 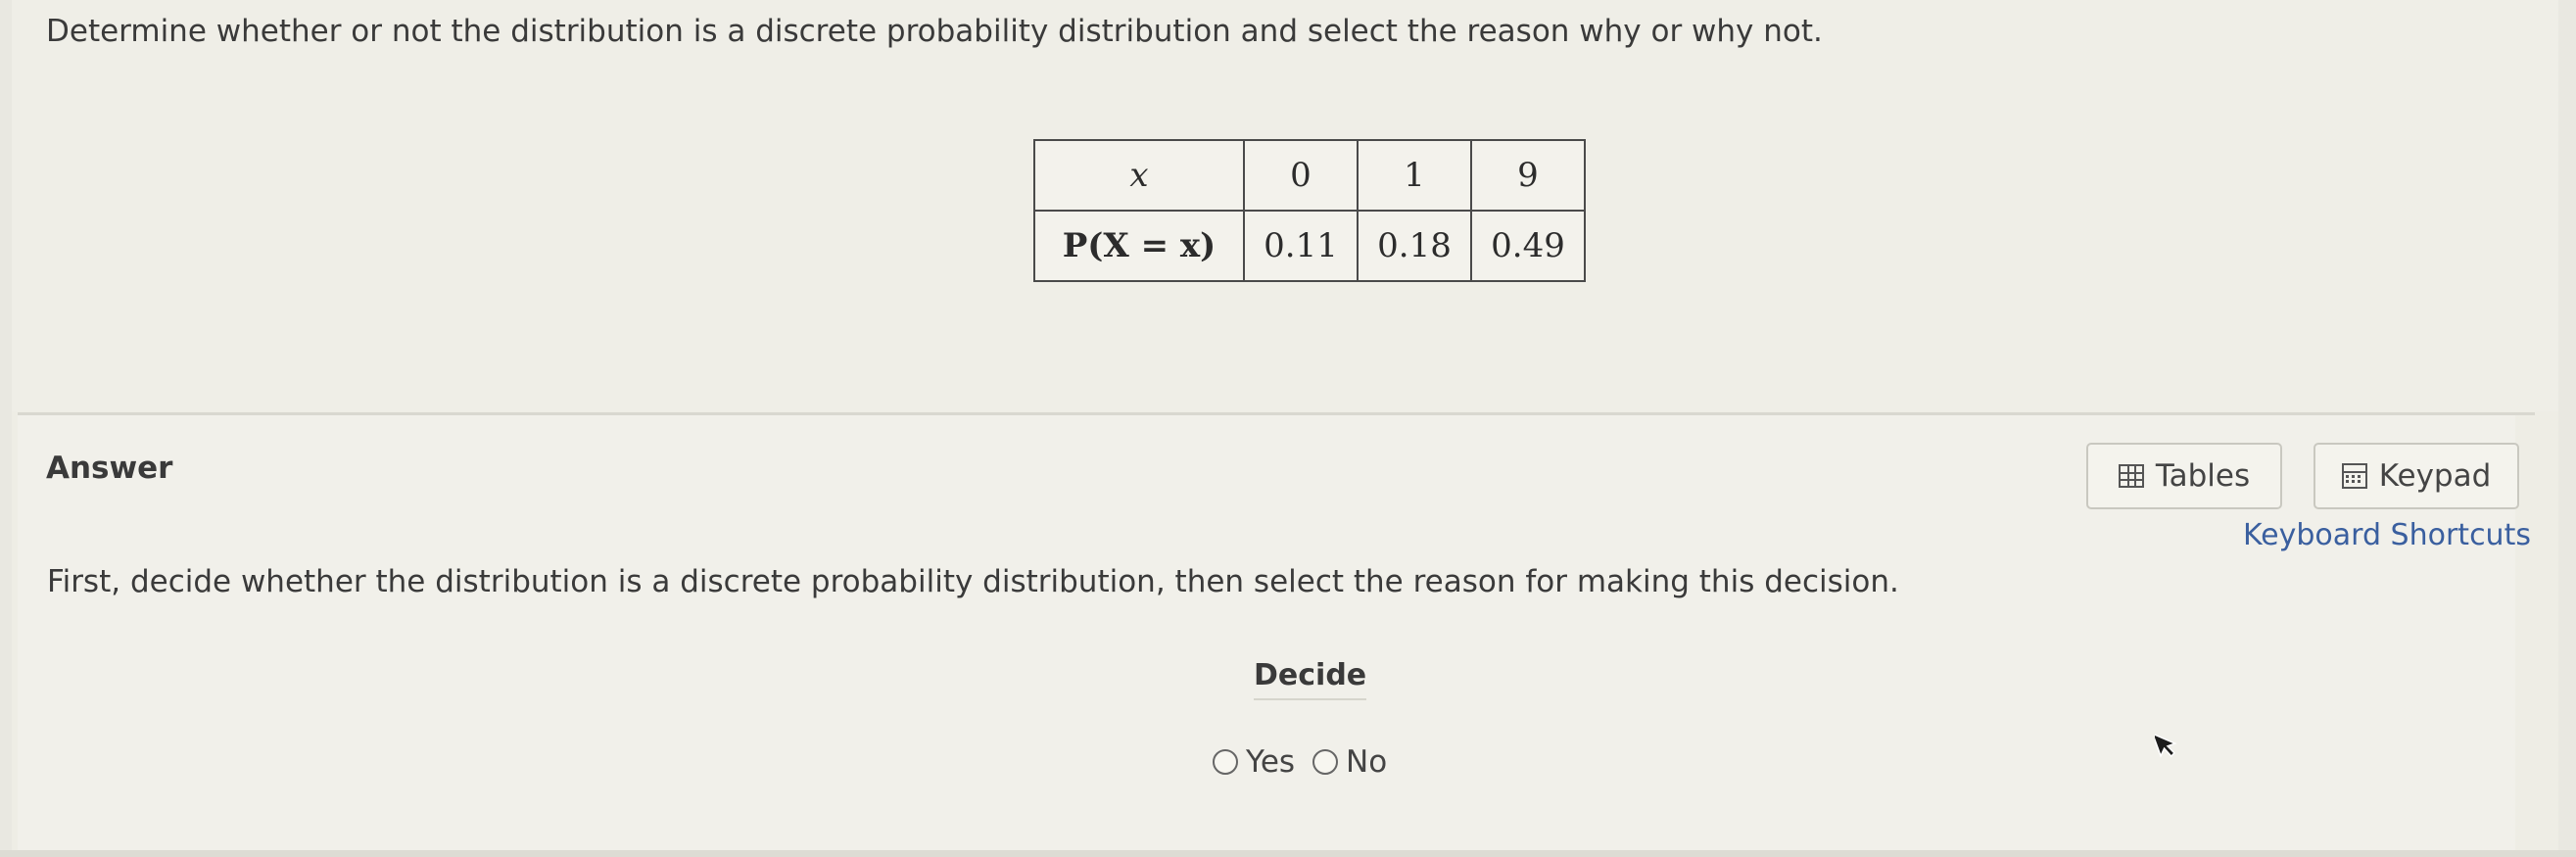 What do you see at coordinates (1301, 246) in the screenshot?
I see `probability-value-cell: 0.11` at bounding box center [1301, 246].